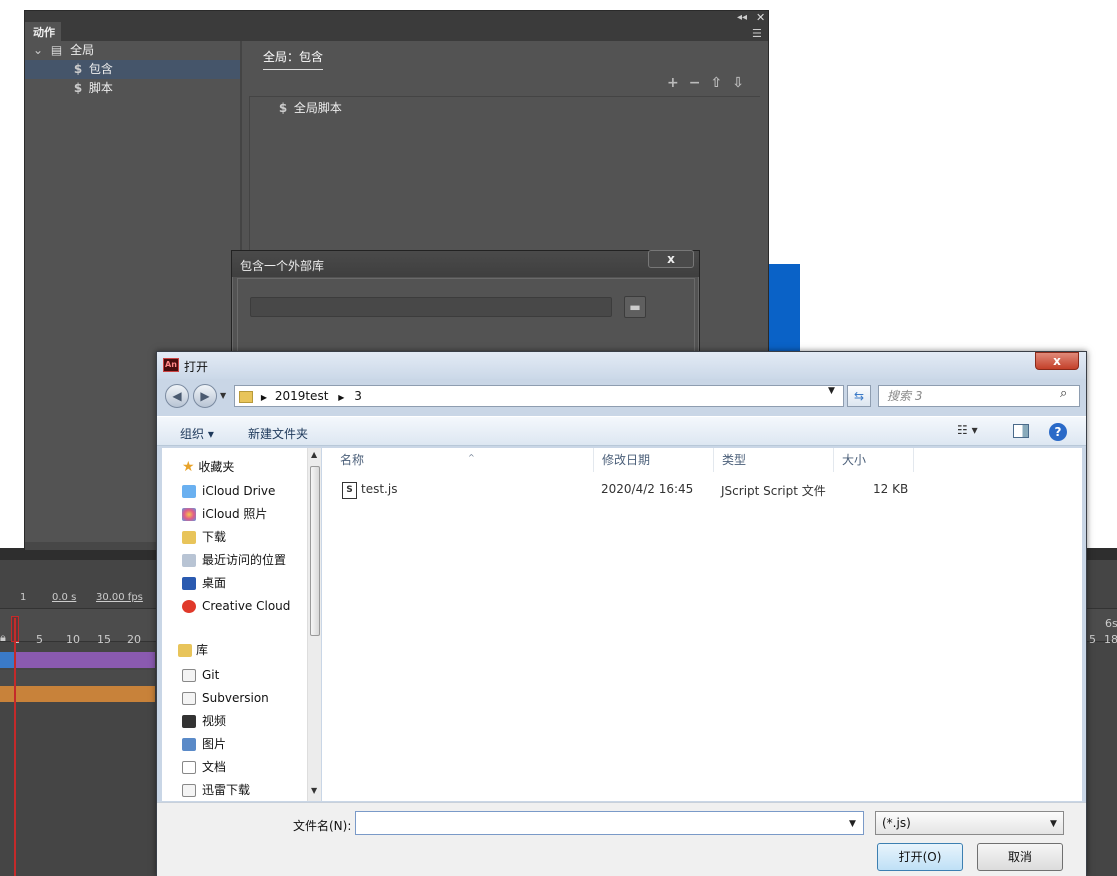 The height and width of the screenshot is (876, 1117). Describe the element at coordinates (205, 396) in the screenshot. I see `forward-icon: ▶` at that location.